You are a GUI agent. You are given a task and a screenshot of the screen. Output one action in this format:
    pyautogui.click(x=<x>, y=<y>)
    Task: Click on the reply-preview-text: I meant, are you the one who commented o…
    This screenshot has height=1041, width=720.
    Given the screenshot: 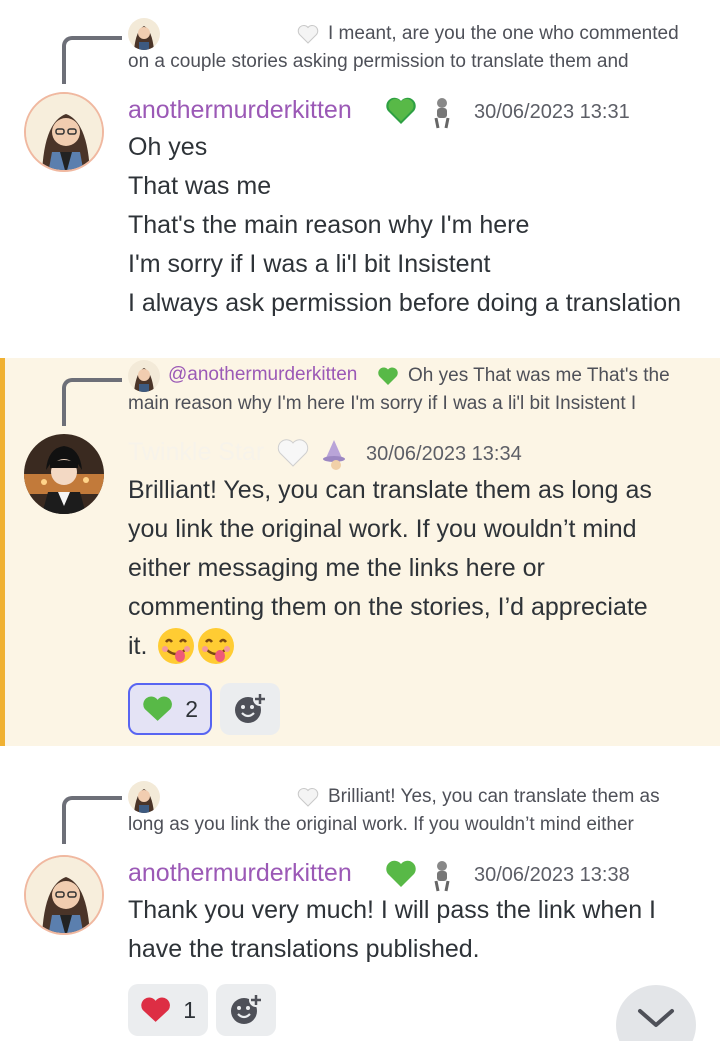 What is the action you would take?
    pyautogui.click(x=408, y=48)
    